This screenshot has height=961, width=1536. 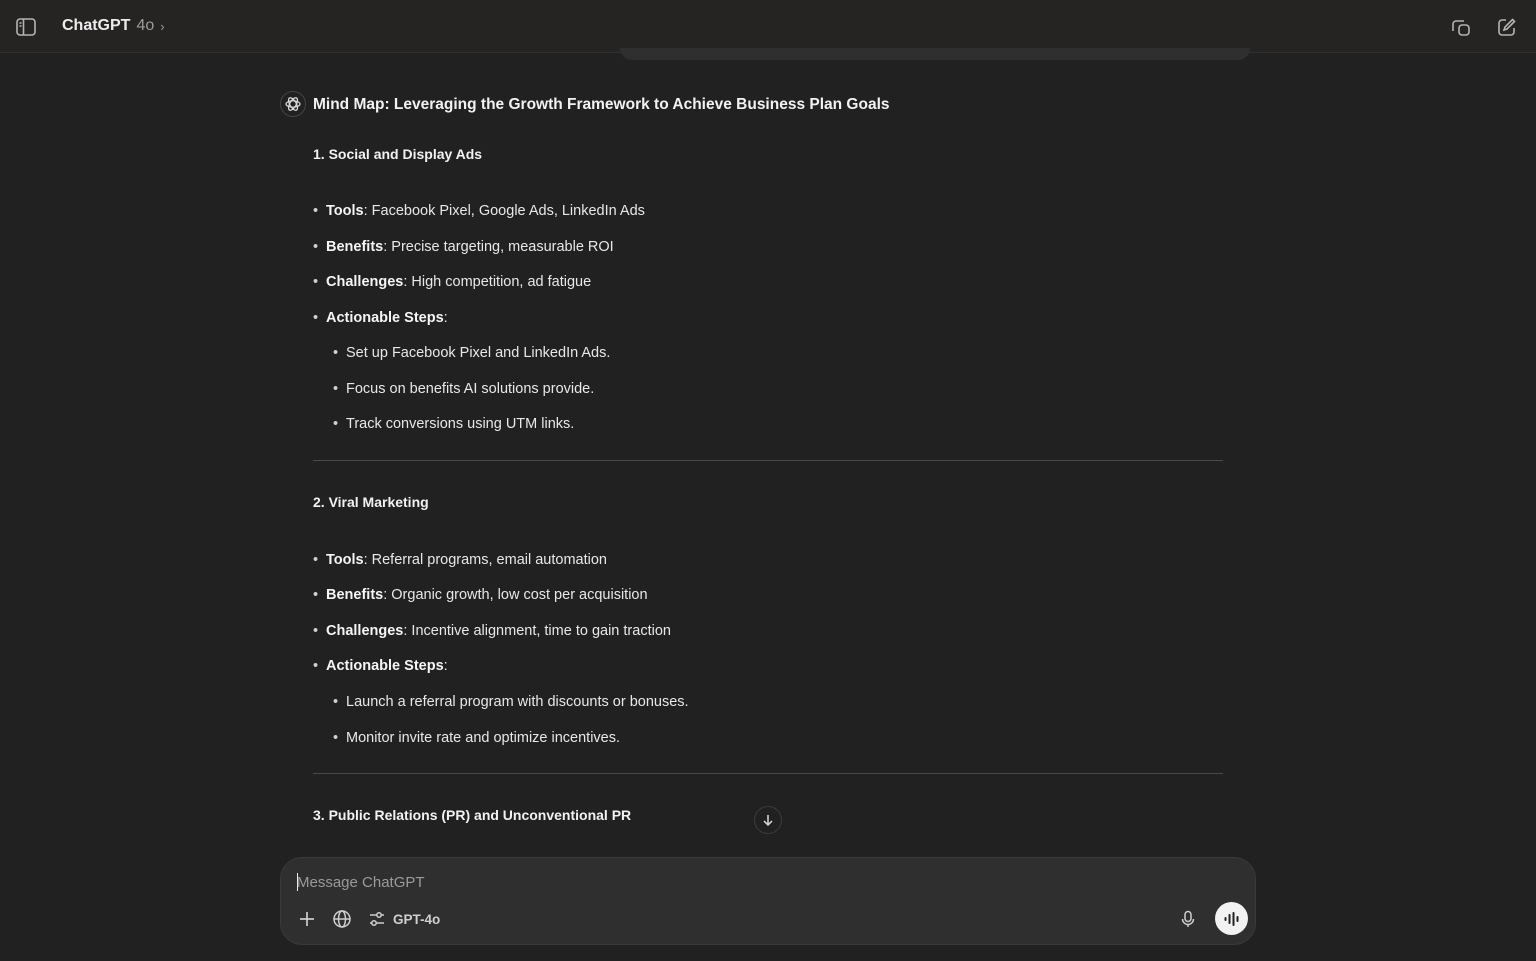 What do you see at coordinates (1461, 27) in the screenshot?
I see `temporary-chat-icon` at bounding box center [1461, 27].